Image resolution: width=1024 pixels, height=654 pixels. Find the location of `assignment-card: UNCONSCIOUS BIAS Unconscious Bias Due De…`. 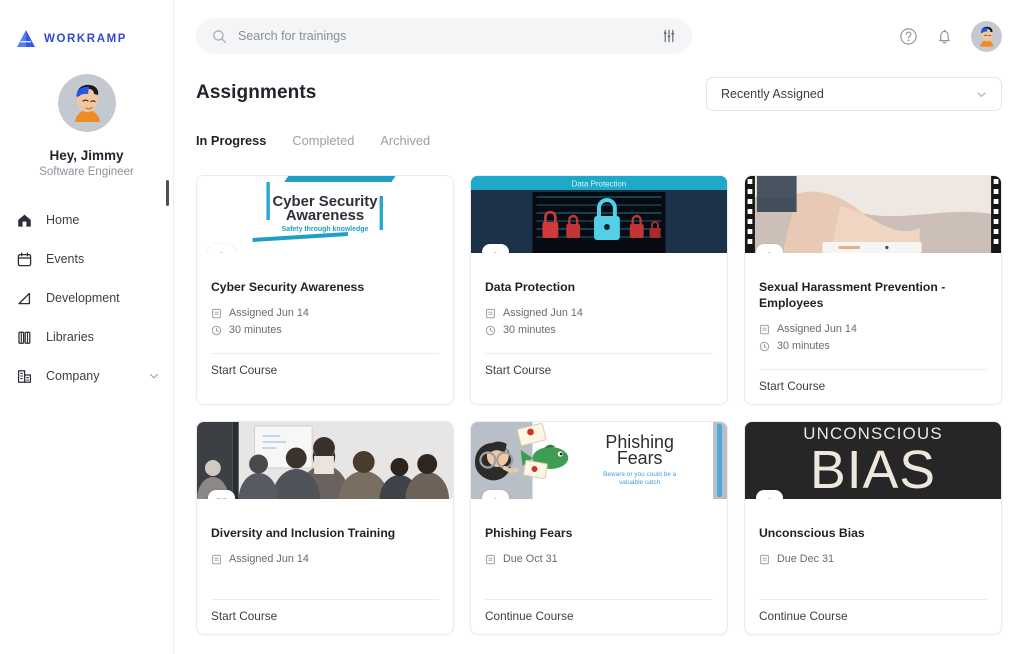

assignment-card: UNCONSCIOUS BIAS Unconscious Bias Due De… is located at coordinates (873, 527).